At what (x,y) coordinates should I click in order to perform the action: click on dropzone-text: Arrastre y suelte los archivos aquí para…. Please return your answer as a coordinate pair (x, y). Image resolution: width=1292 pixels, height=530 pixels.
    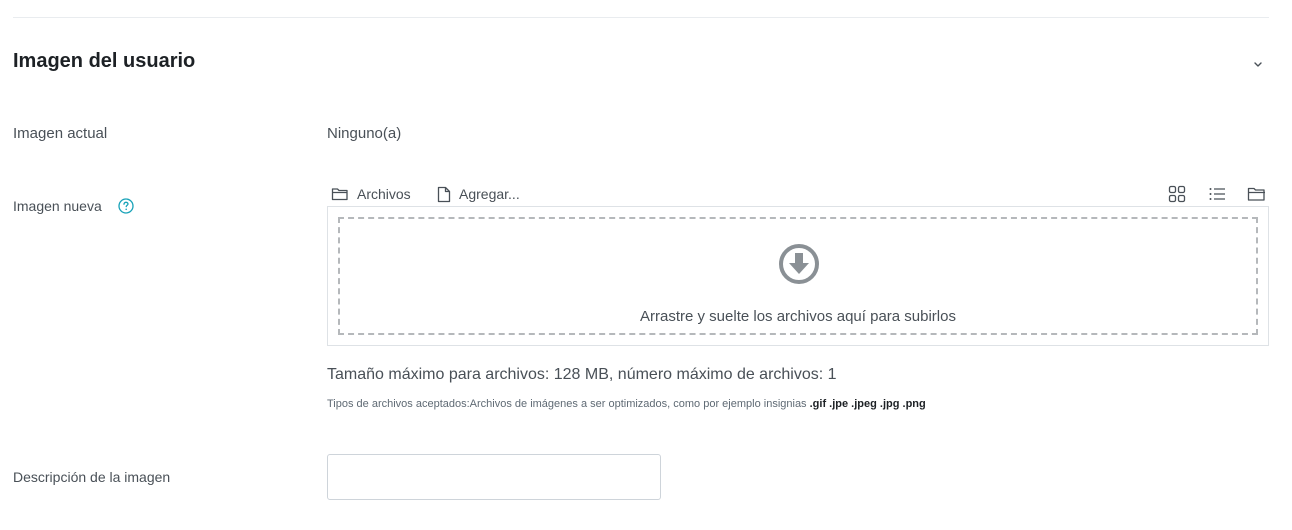
    Looking at the image, I should click on (798, 316).